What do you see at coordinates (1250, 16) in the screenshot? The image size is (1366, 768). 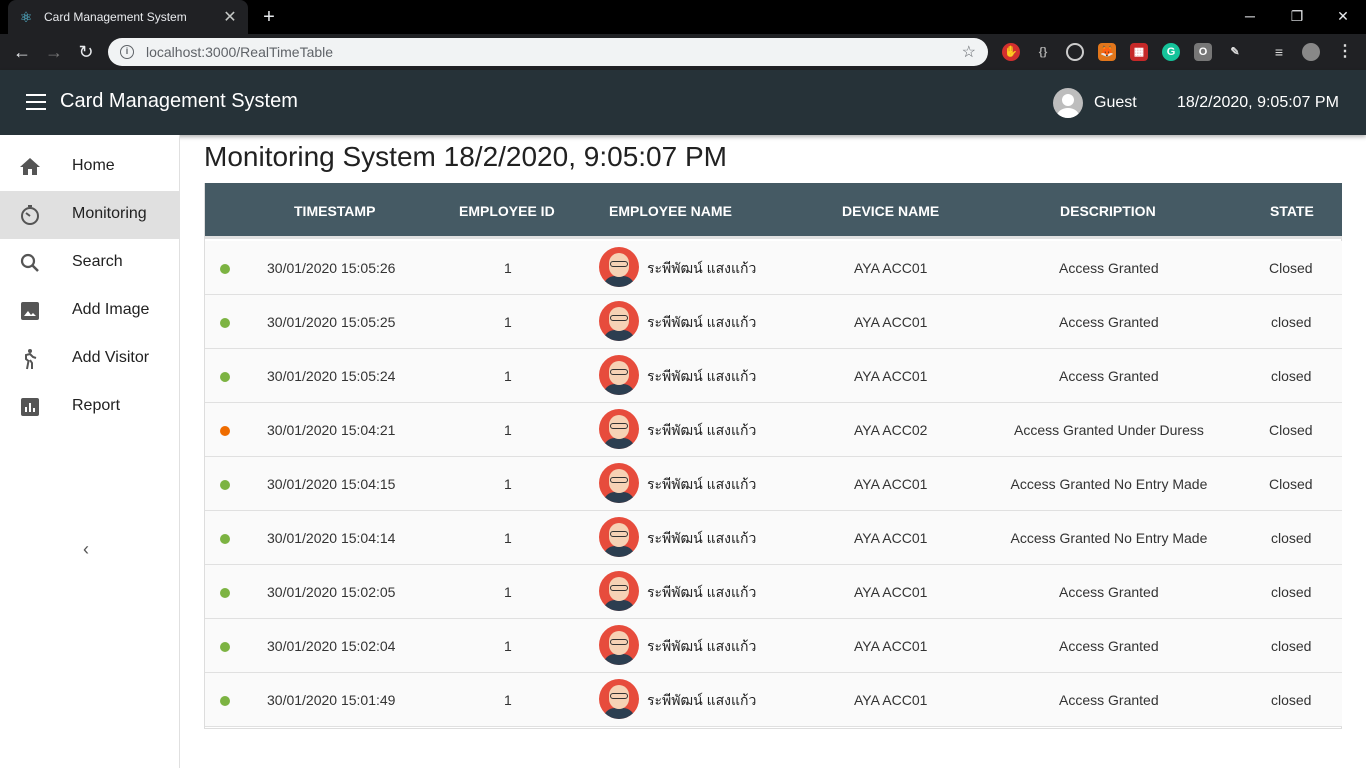 I see `minimize-icon: ─` at bounding box center [1250, 16].